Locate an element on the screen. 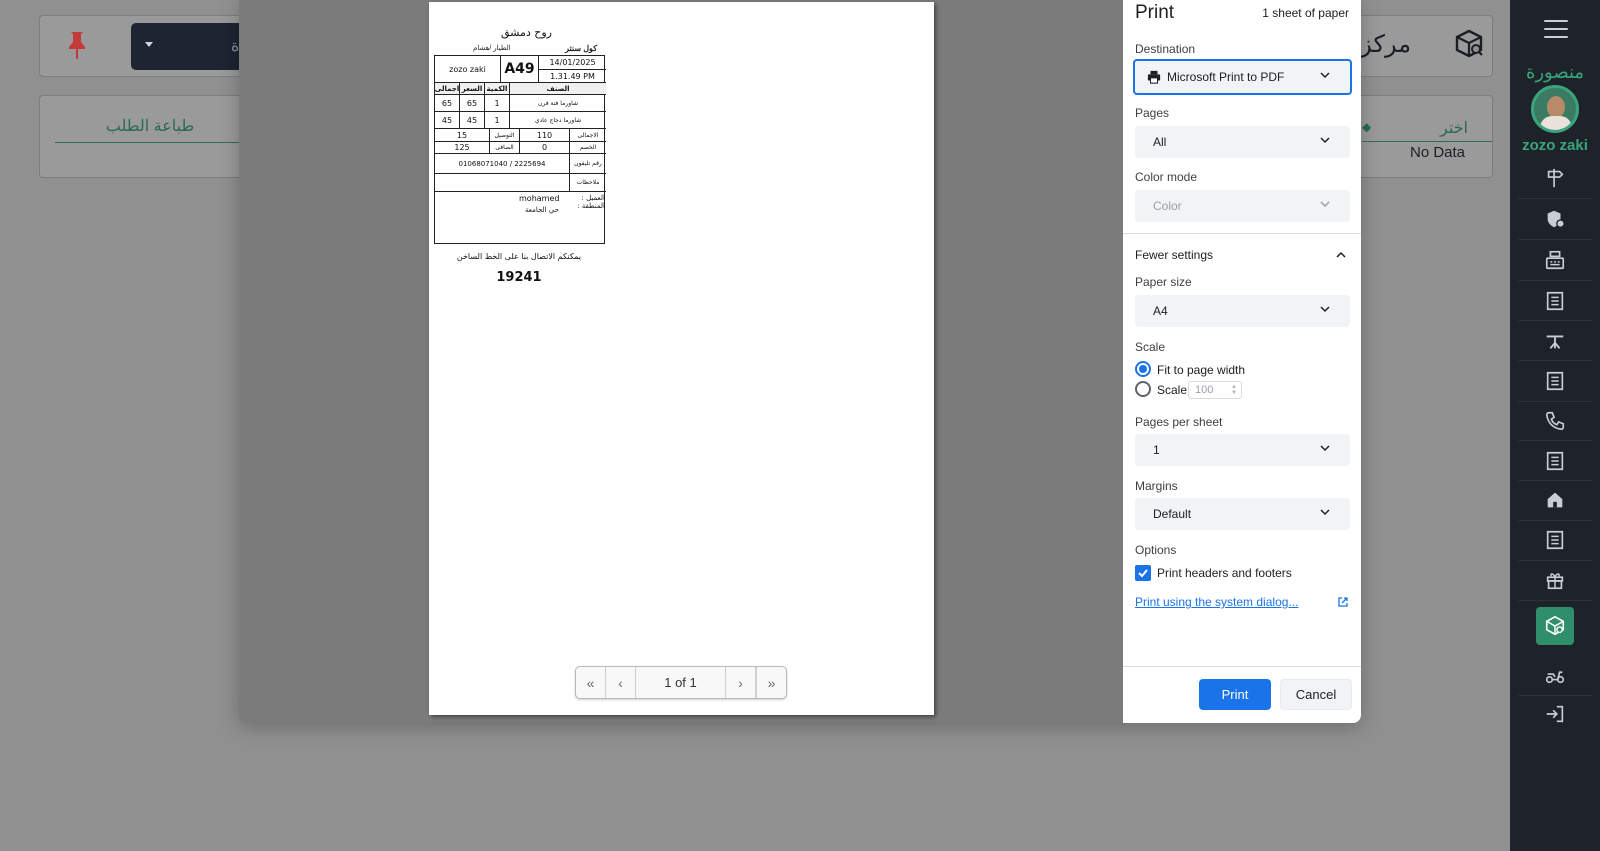 Image resolution: width=1600 pixels, height=851 pixels. phone-value: 01068071040 / 2225694 is located at coordinates (502, 164).